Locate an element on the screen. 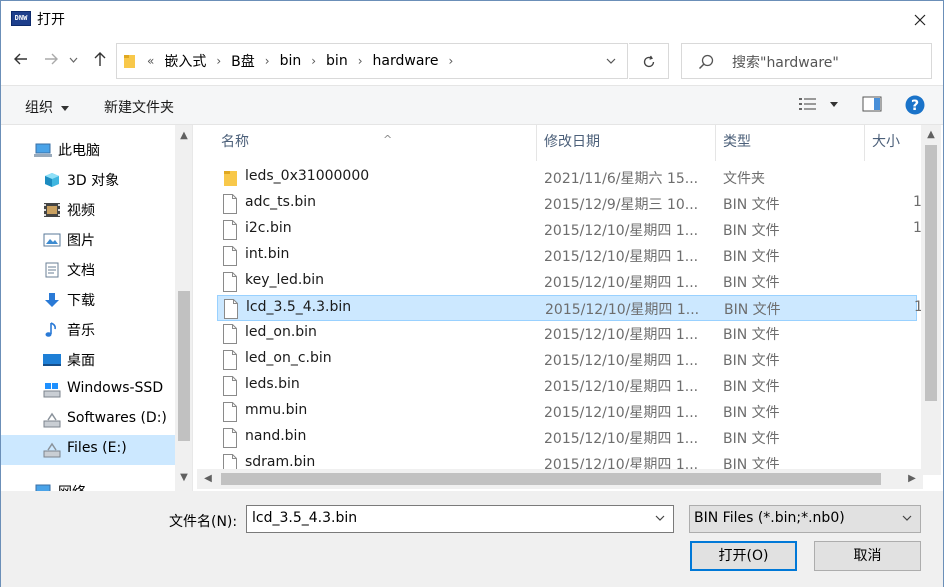  new-folder-button: 新建文件夹 is located at coordinates (139, 107).